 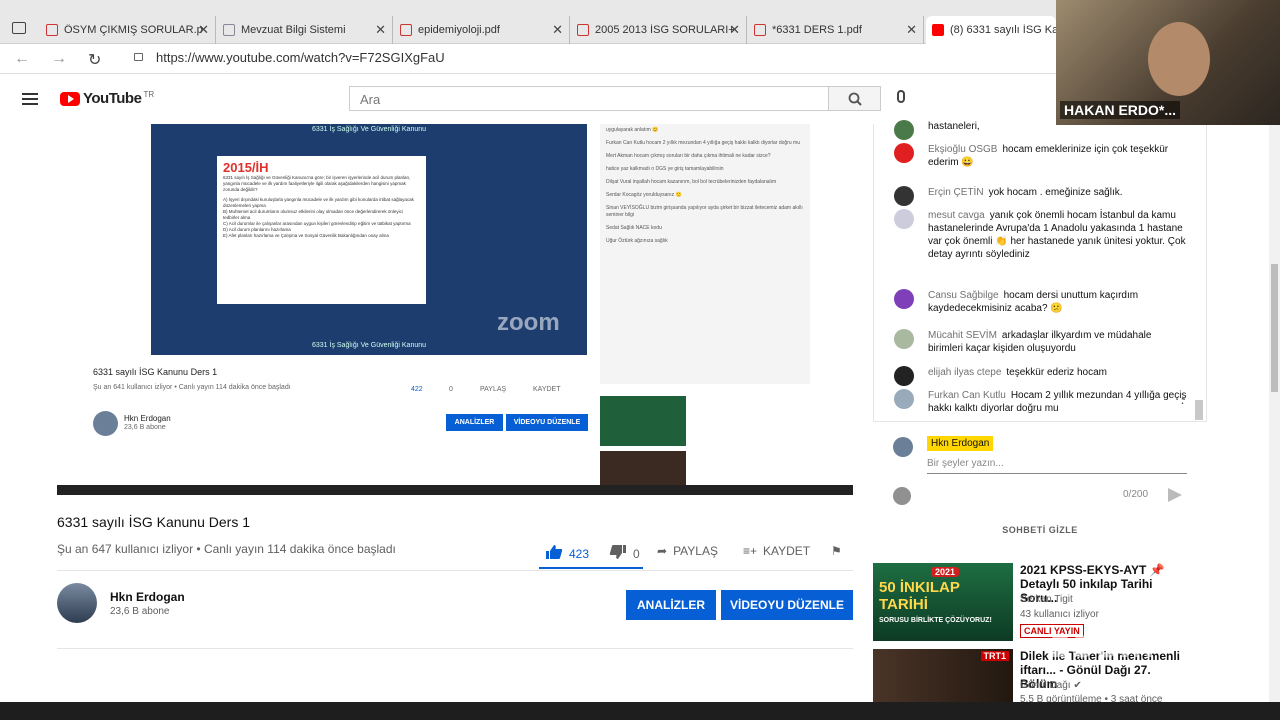 I want to click on microphone-icon, so click(x=901, y=96).